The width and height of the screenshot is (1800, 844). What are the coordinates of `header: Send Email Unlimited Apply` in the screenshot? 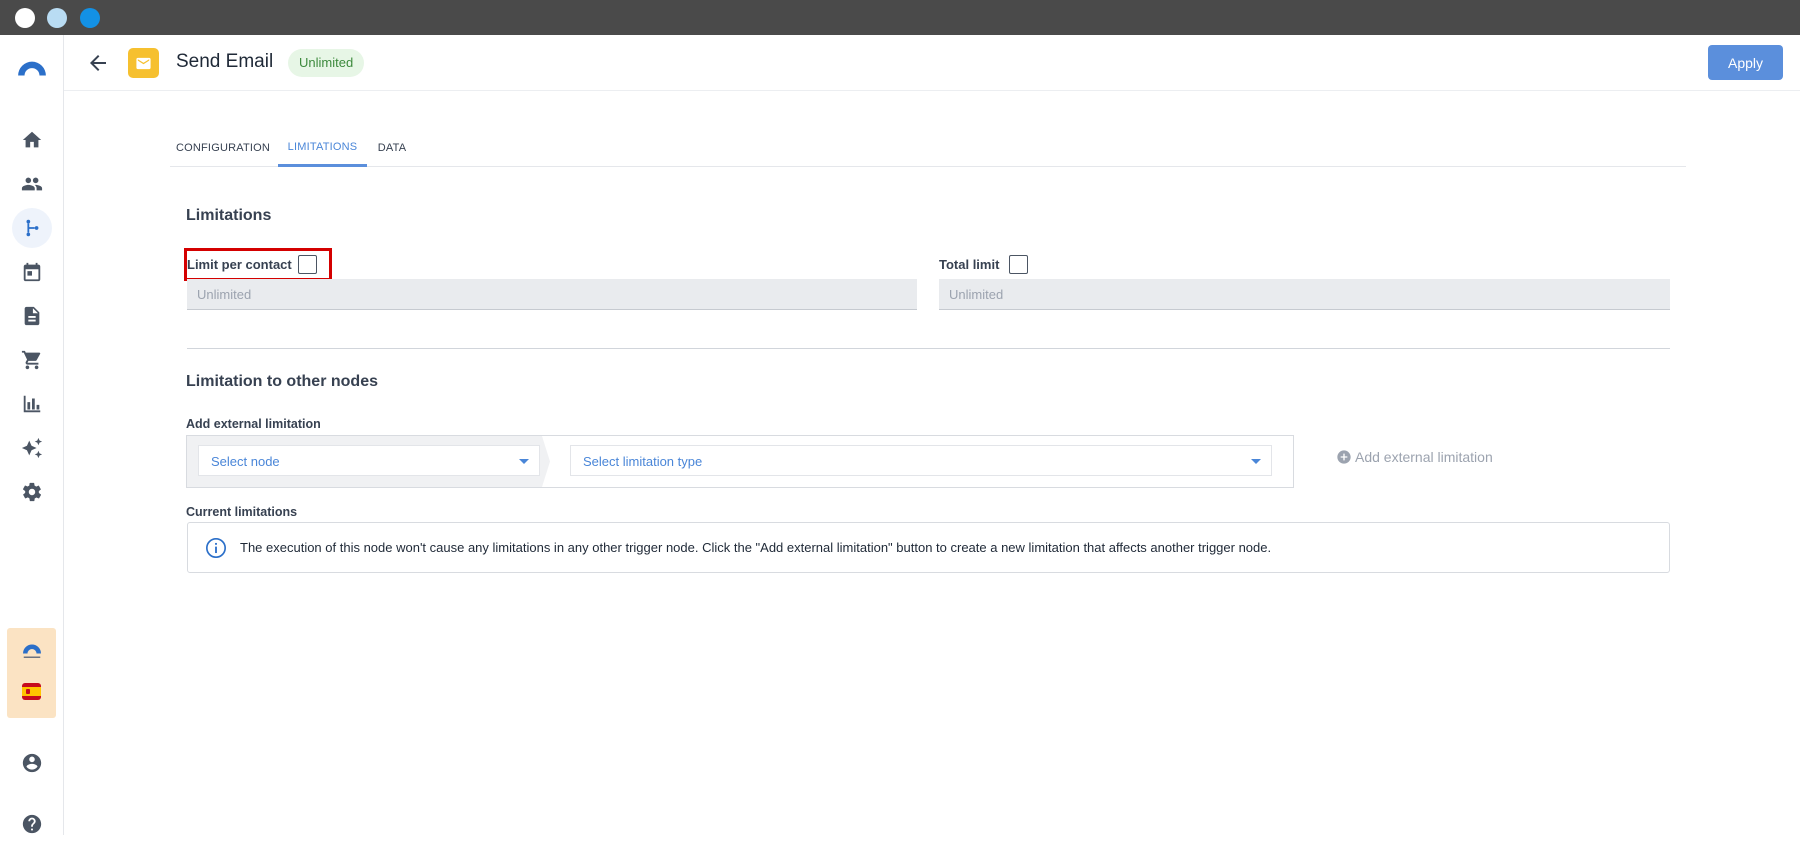 It's located at (932, 63).